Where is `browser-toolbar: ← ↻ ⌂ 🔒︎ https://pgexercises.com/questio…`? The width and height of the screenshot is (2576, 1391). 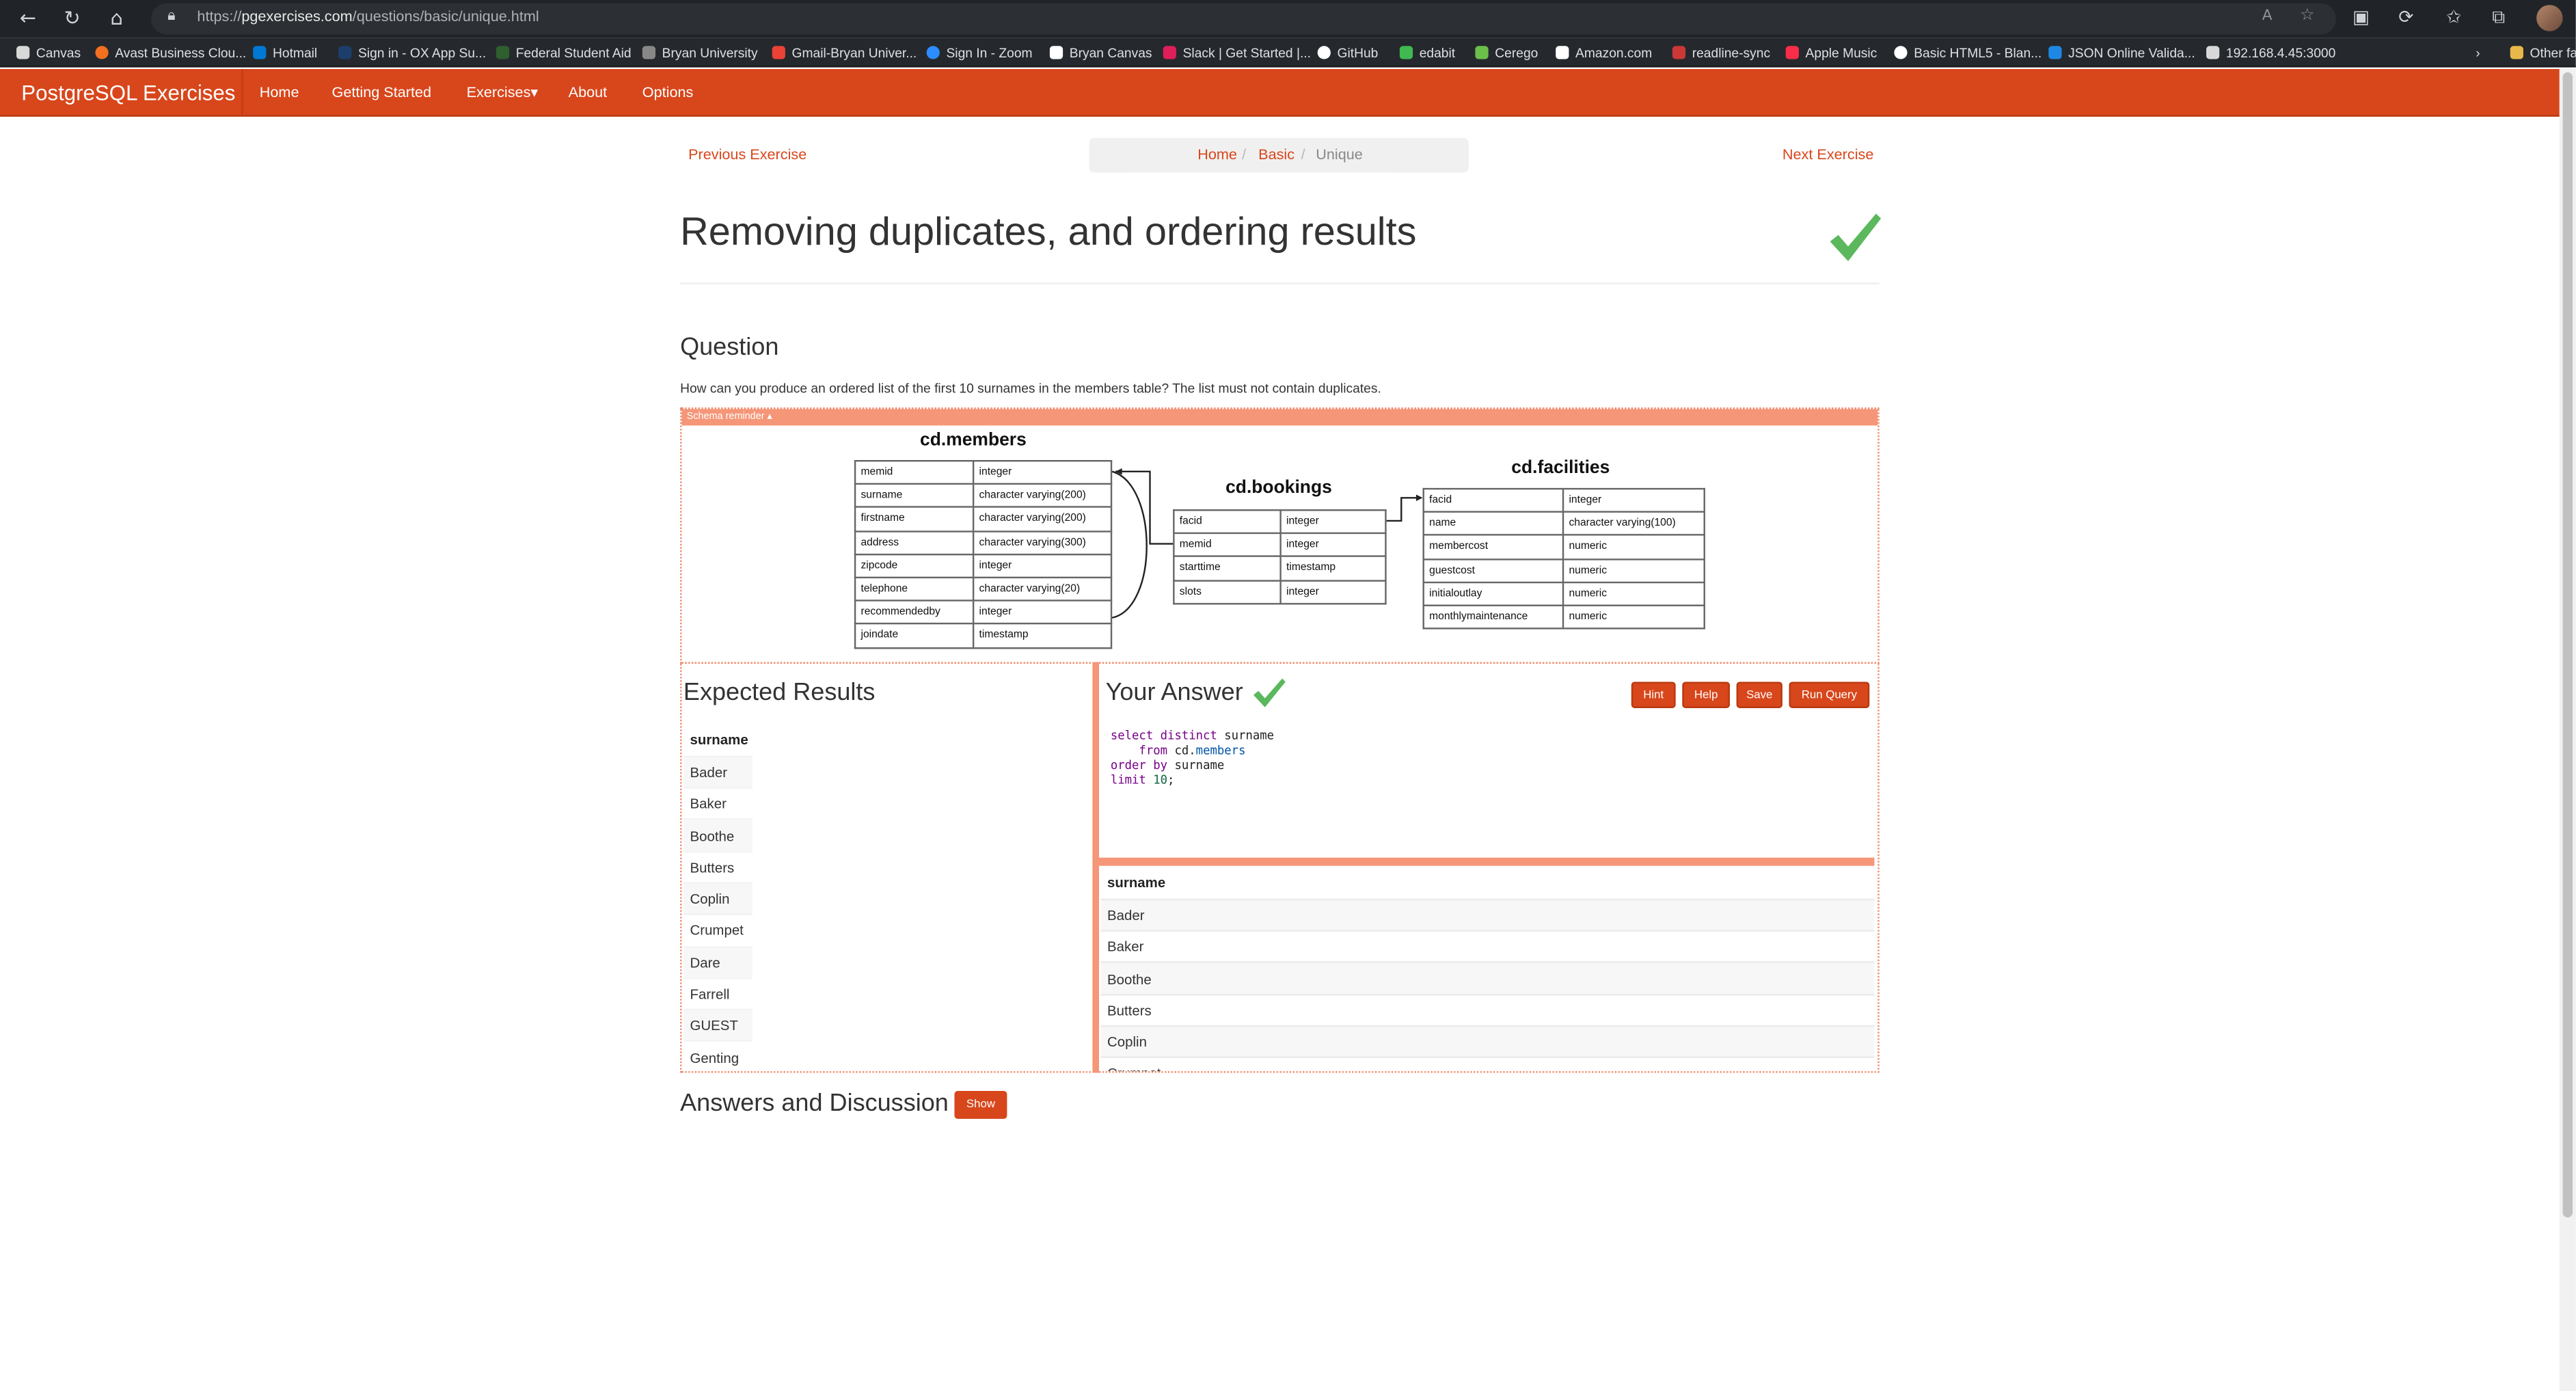 browser-toolbar: ← ↻ ⌂ 🔒︎ https://pgexercises.com/questio… is located at coordinates (1288, 19).